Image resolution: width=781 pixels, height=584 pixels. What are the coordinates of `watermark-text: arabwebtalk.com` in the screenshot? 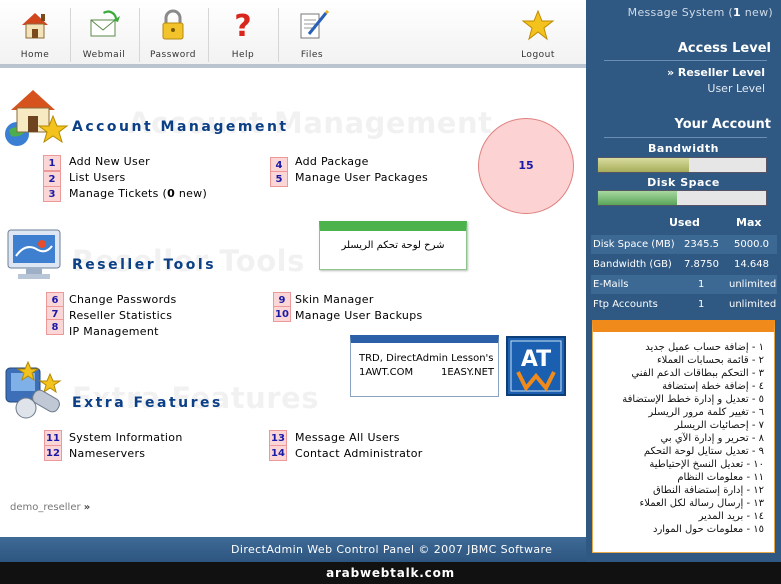 It's located at (390, 573).